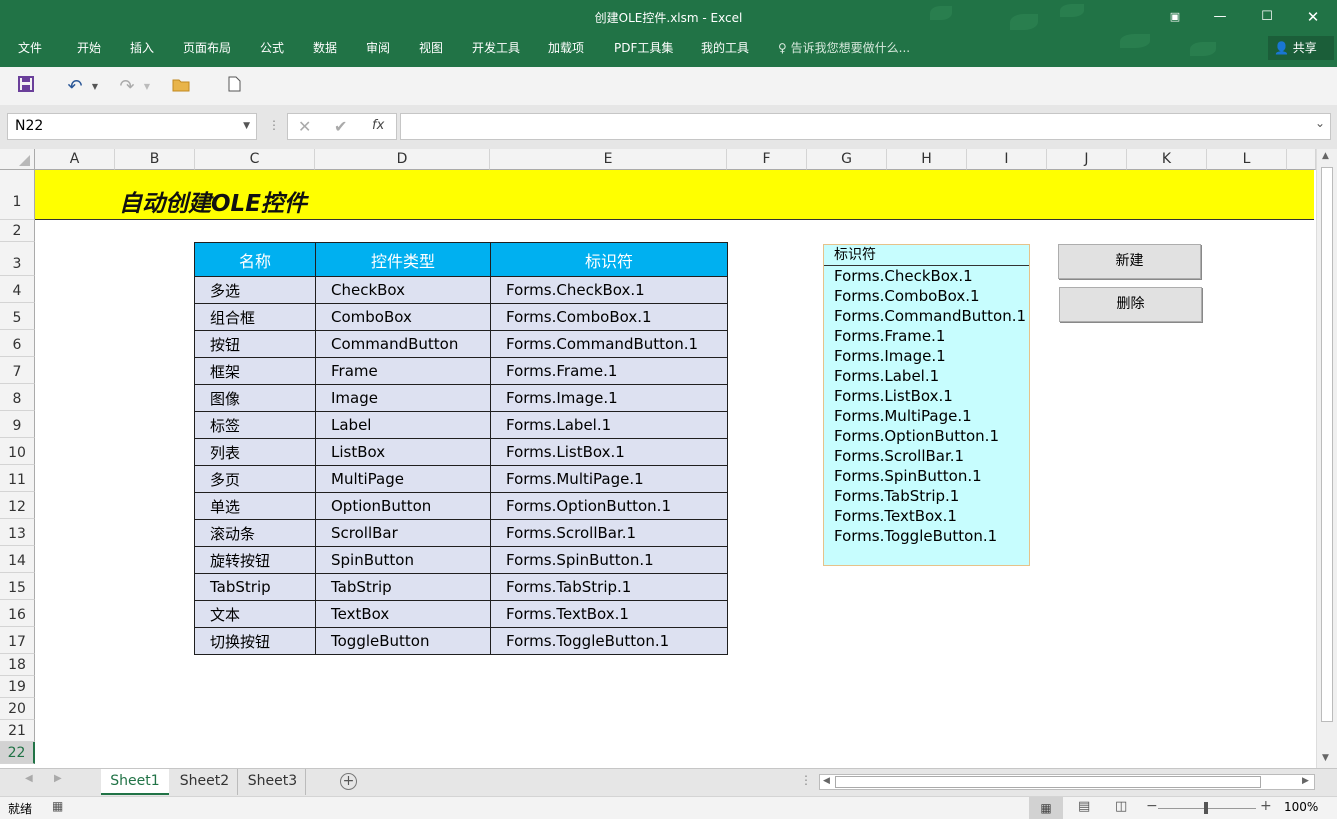  Describe the element at coordinates (255, 560) in the screenshot. I see `cell-name: 旋转按钮` at that location.